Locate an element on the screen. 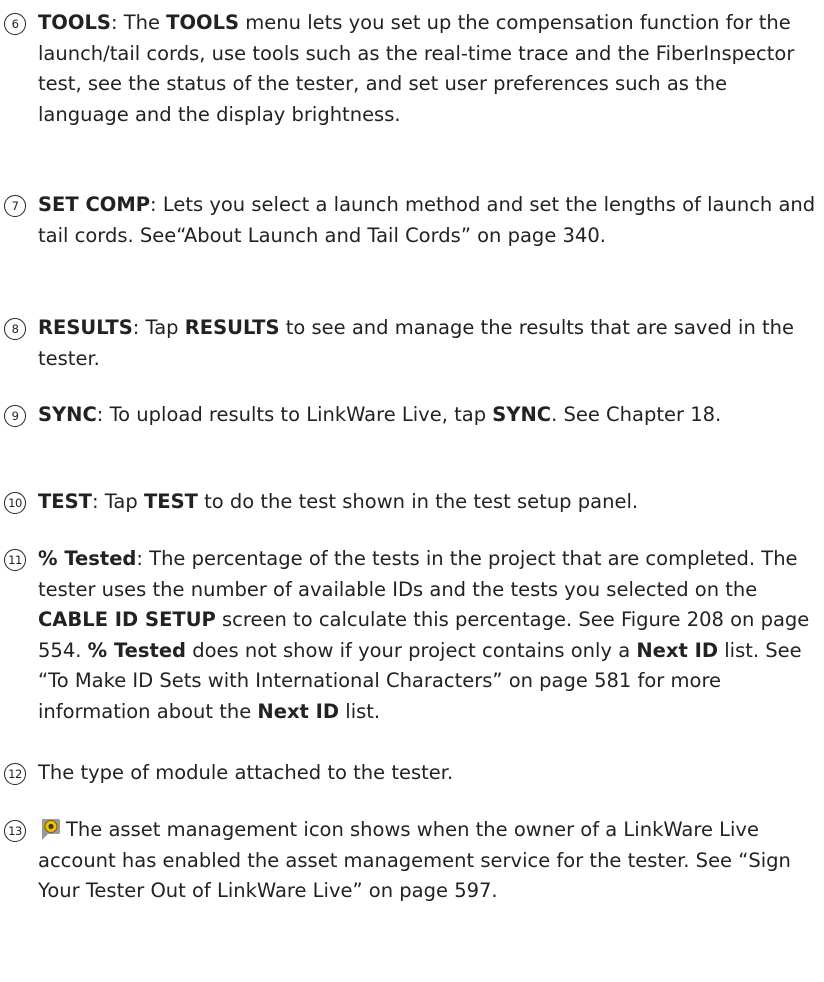 The height and width of the screenshot is (982, 824). callout-number: 9 is located at coordinates (15, 416).